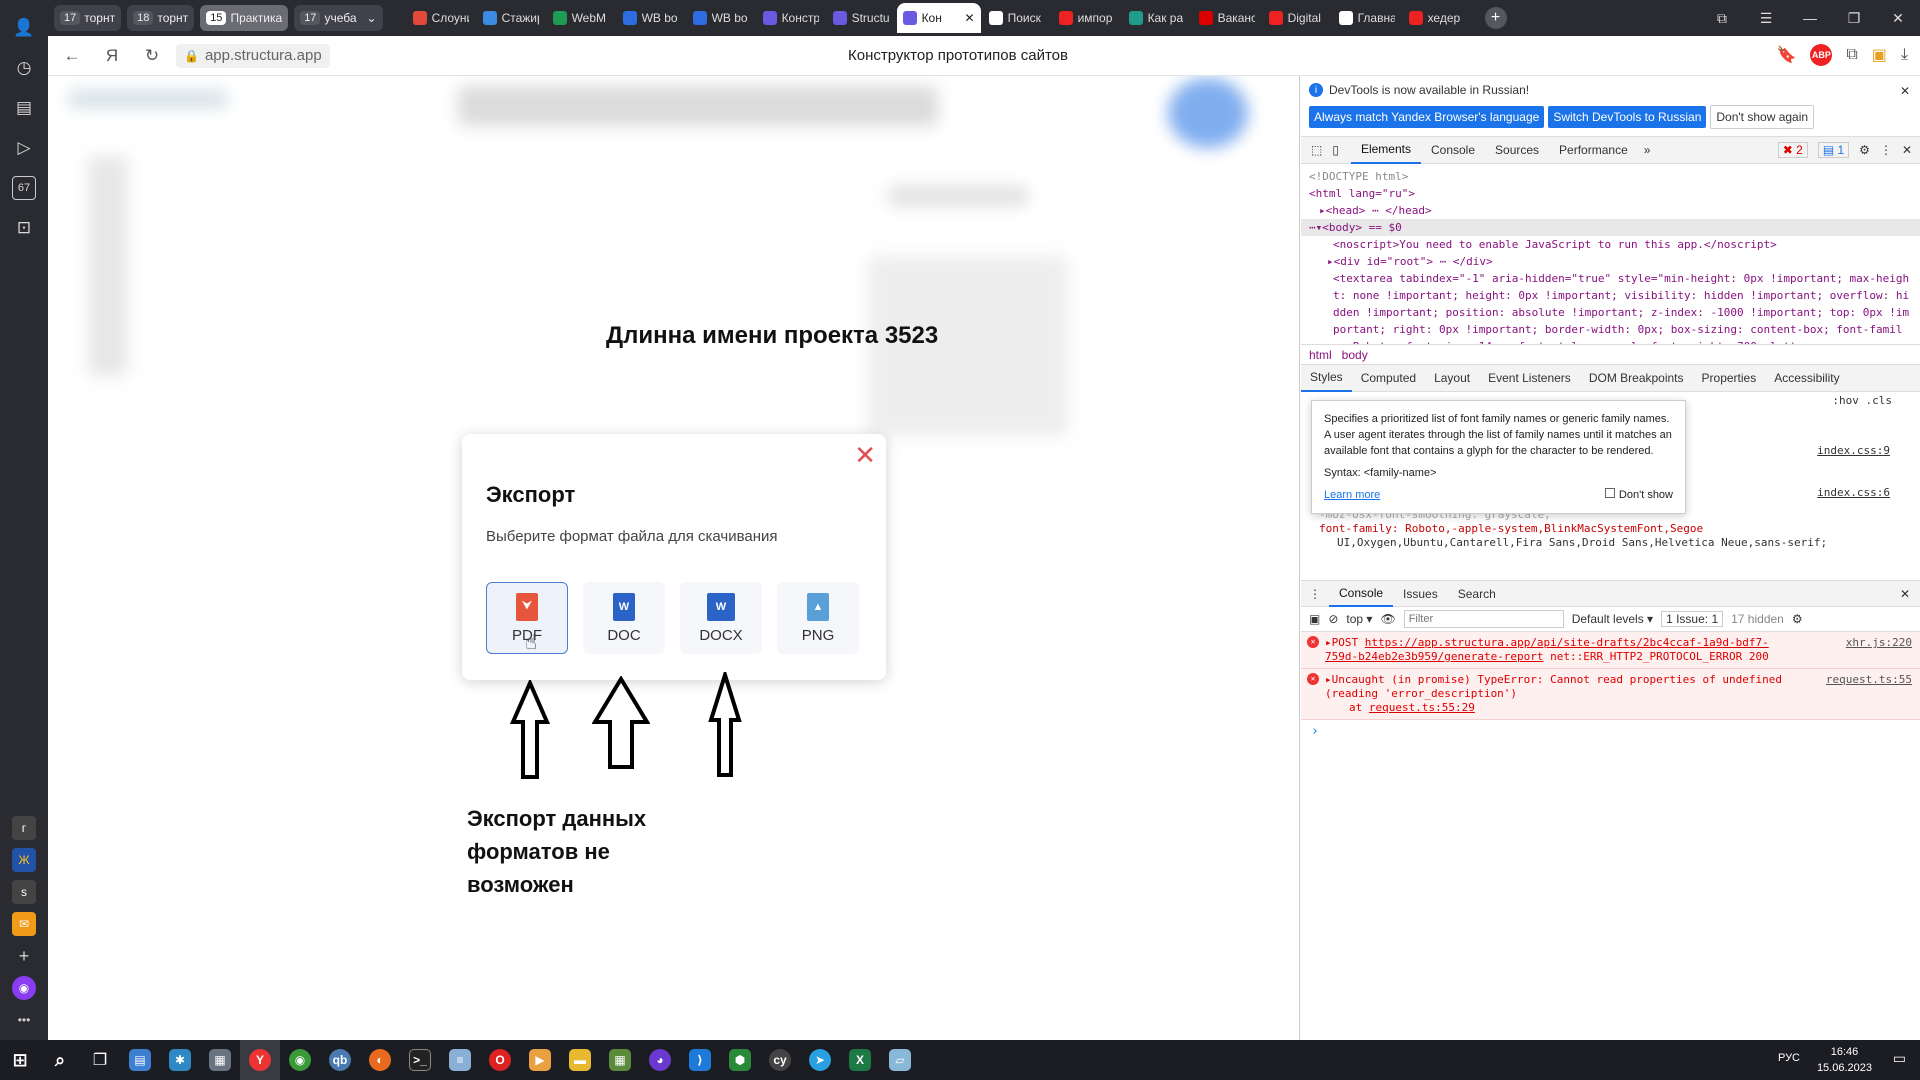 The width and height of the screenshot is (1920, 1080). Describe the element at coordinates (140, 1060) in the screenshot. I see `taskbar-app-icon: ▤` at that location.